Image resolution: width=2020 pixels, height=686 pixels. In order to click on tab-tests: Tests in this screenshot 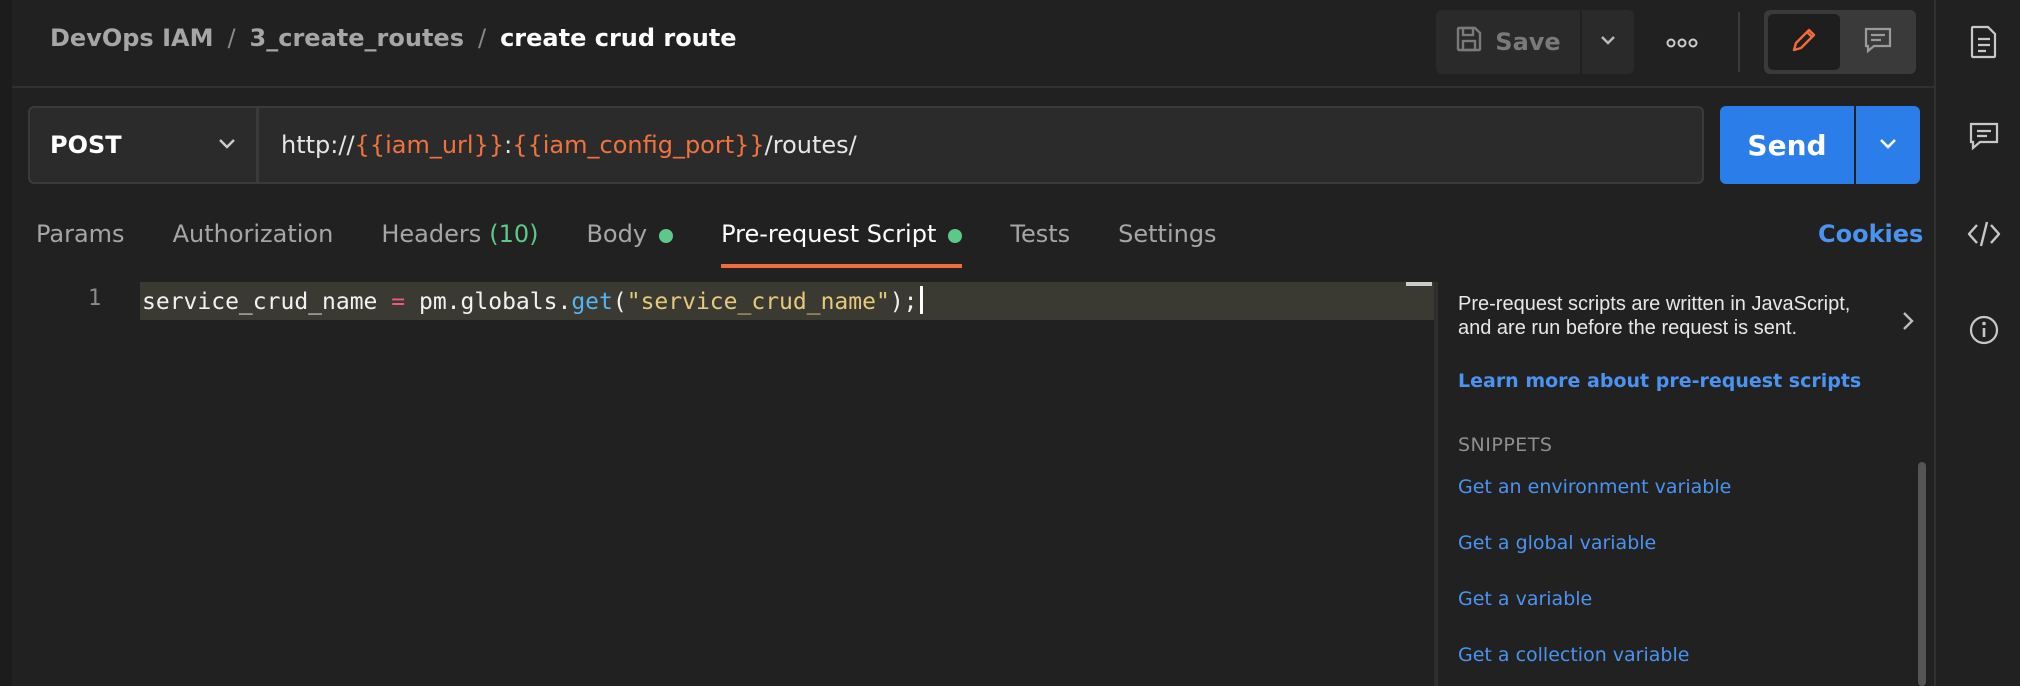, I will do `click(1040, 237)`.